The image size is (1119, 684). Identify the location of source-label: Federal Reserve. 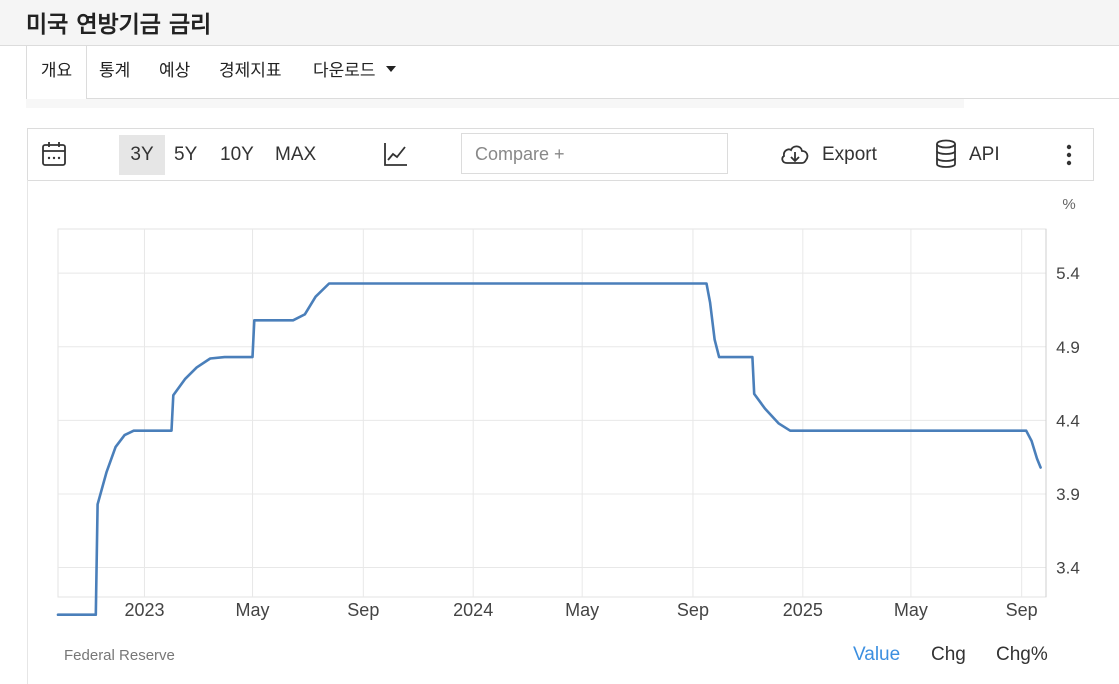
(119, 655).